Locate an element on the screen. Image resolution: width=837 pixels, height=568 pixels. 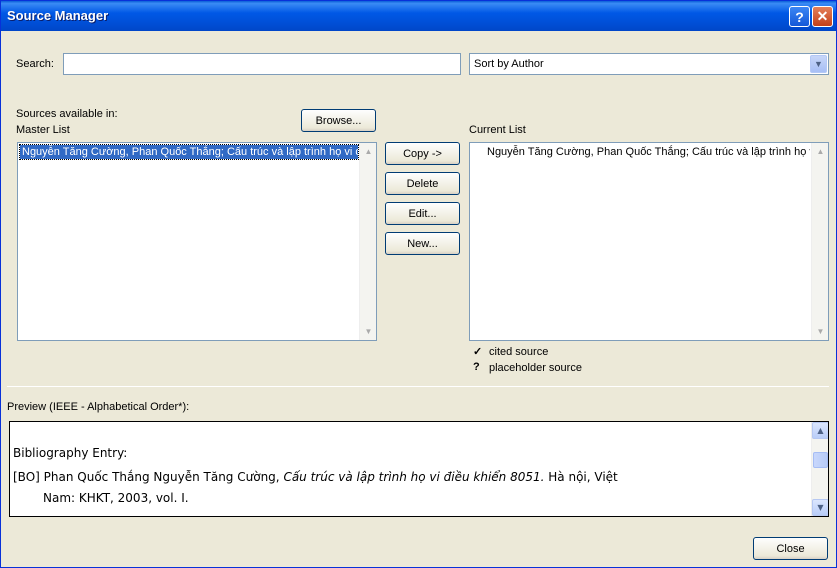
question-mark-icon: ? is located at coordinates (476, 367).